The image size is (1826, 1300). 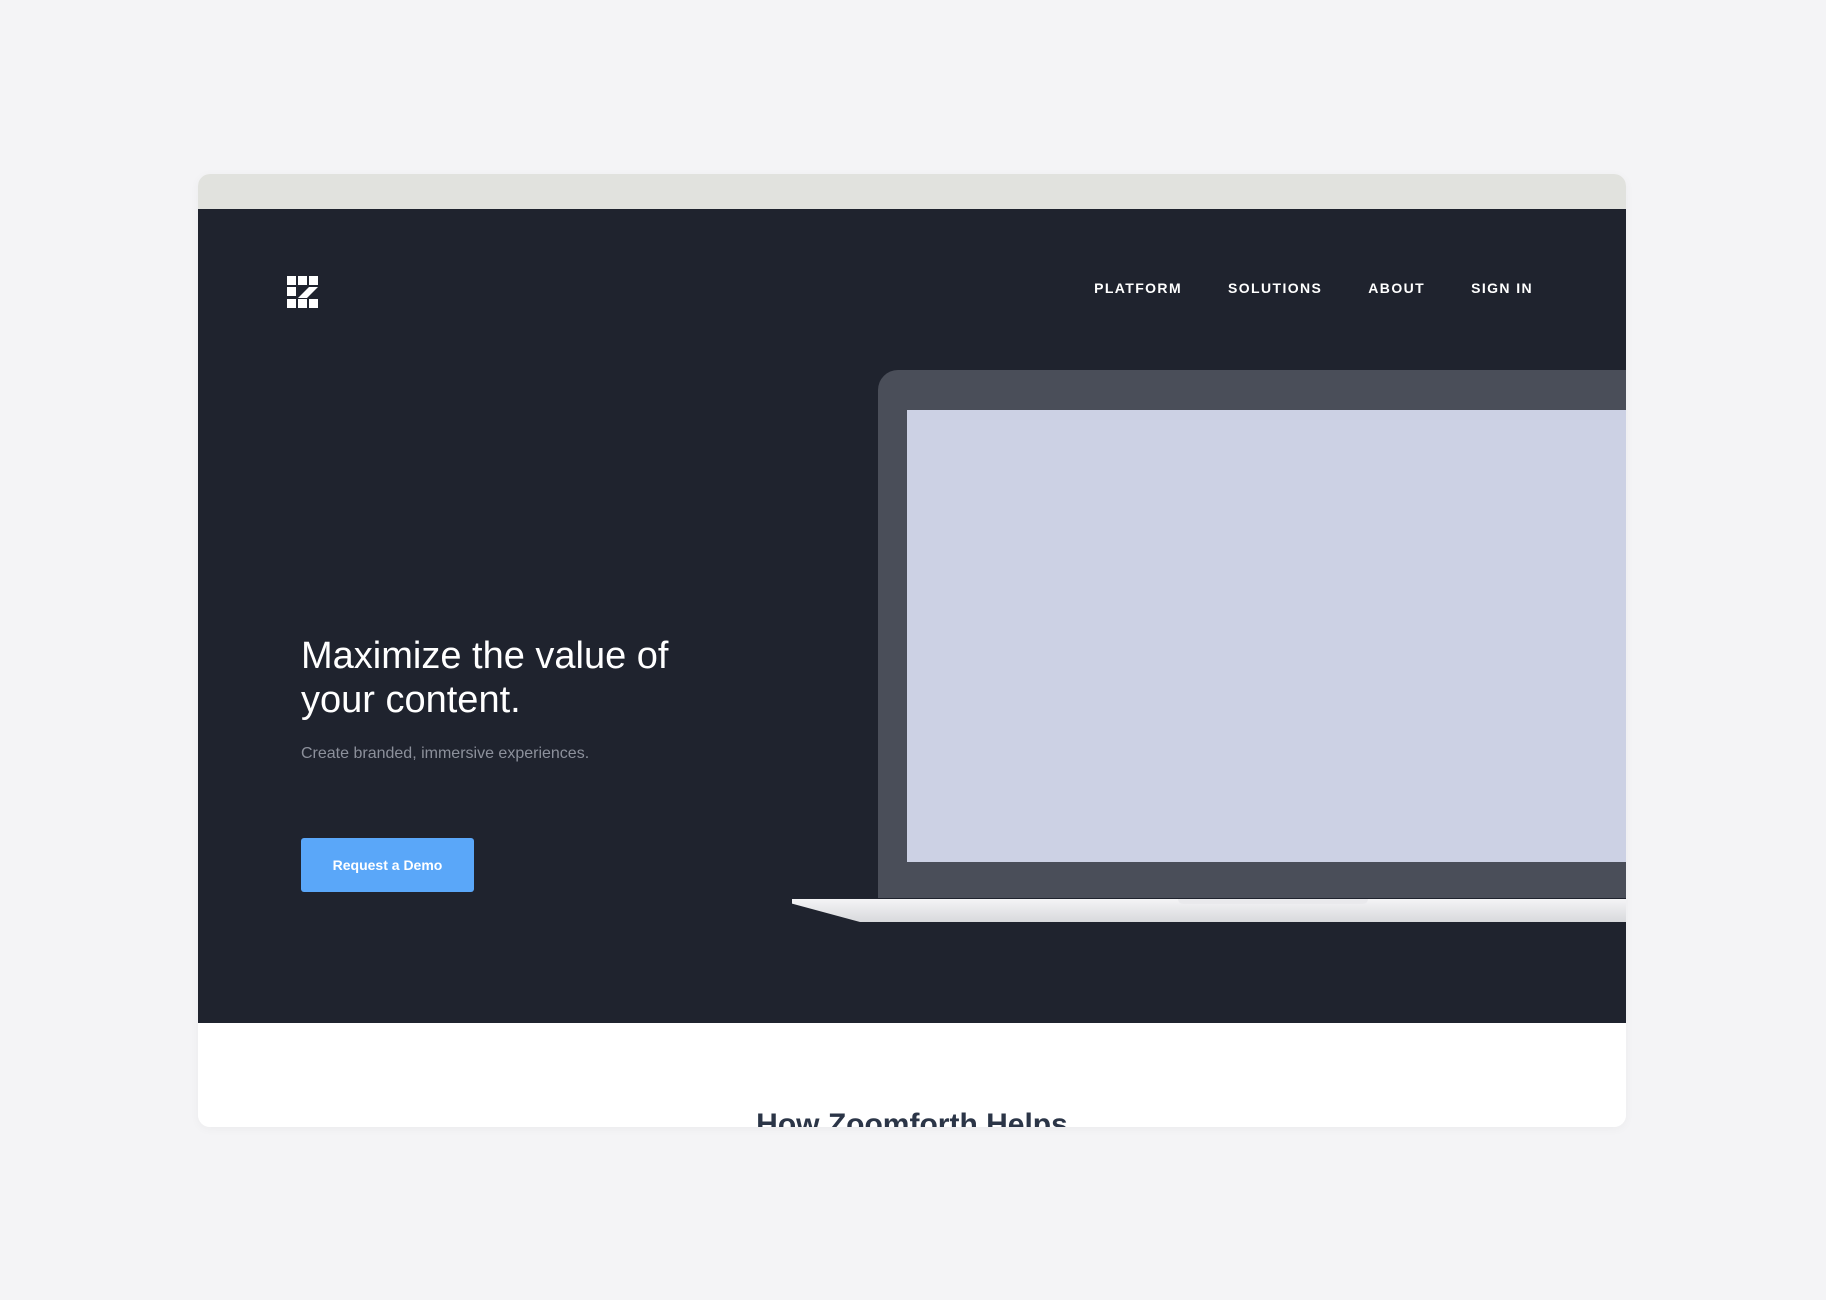 I want to click on hero-subheadline: Create branded, immersive experiences., so click(x=445, y=753).